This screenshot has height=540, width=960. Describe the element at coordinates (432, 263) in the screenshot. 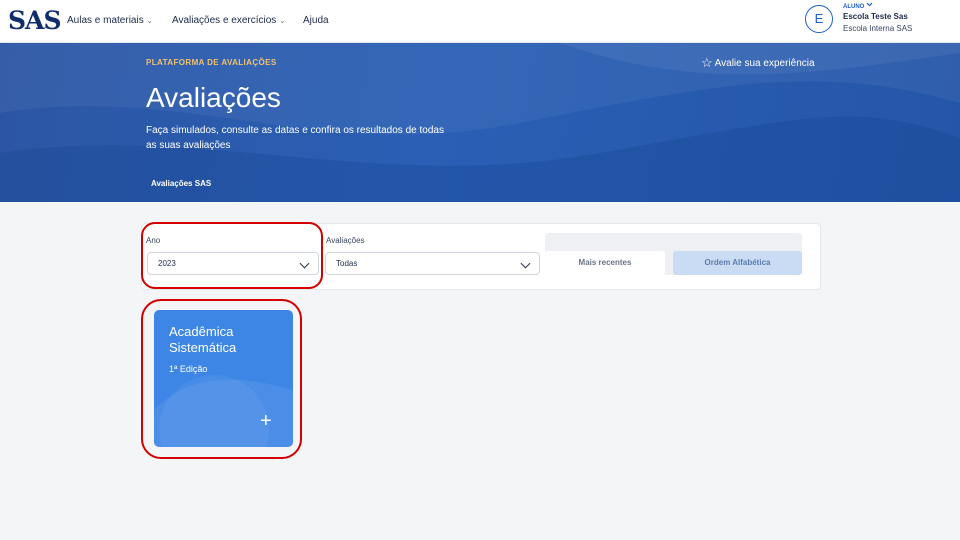

I see `exams-select: Todas` at that location.